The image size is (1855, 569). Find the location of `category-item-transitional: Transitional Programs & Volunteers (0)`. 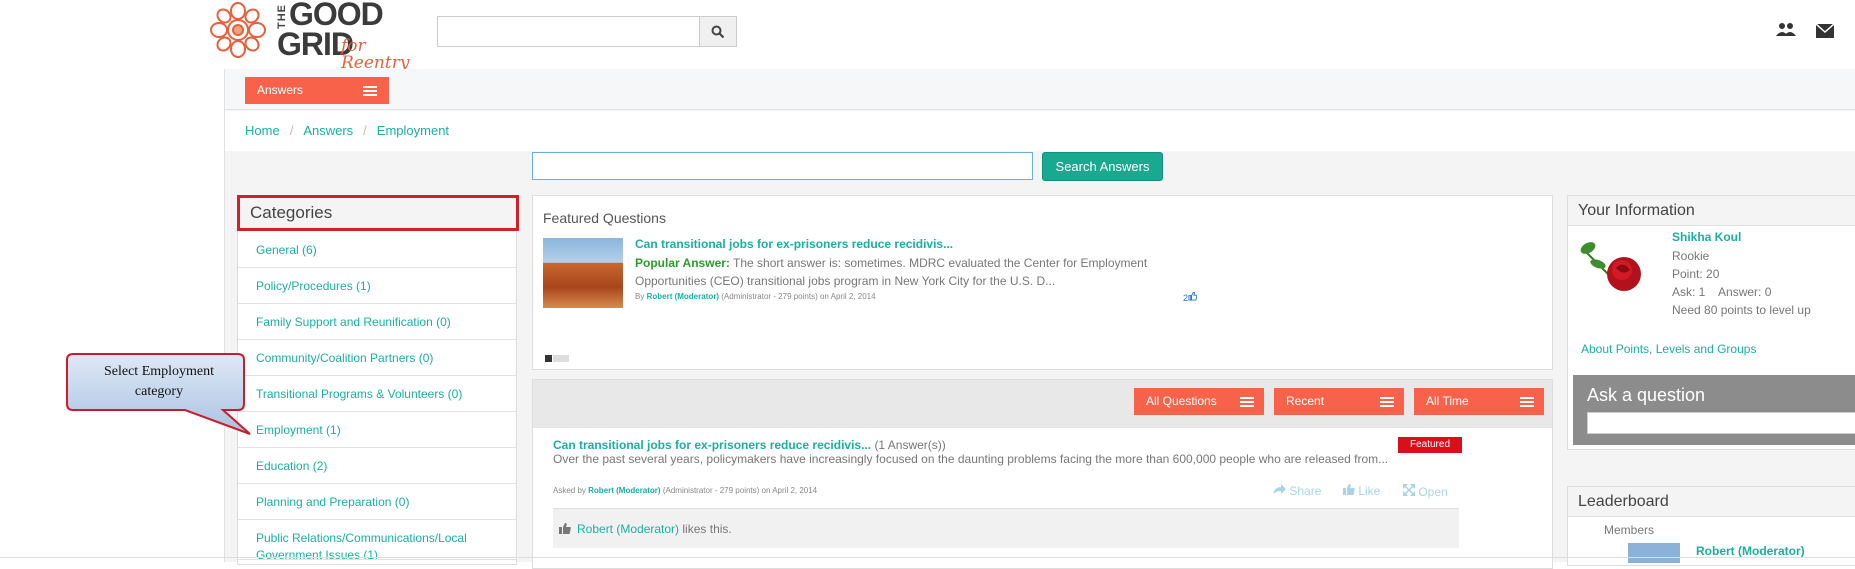

category-item-transitional: Transitional Programs & Volunteers (0) is located at coordinates (377, 394).